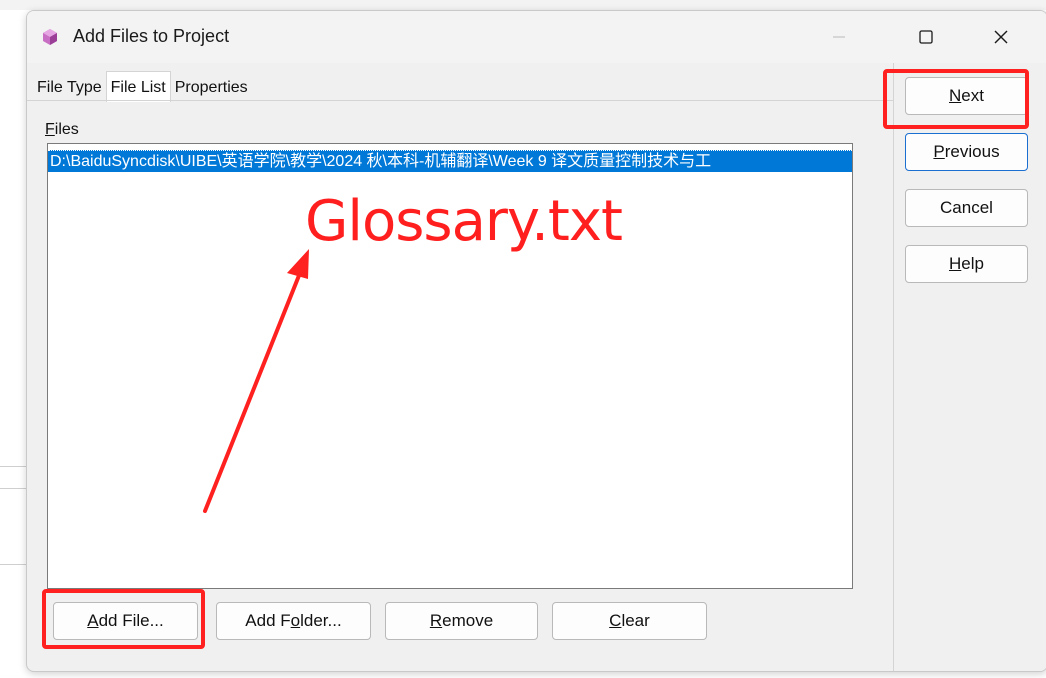  What do you see at coordinates (62, 129) in the screenshot?
I see `files-label: Files` at bounding box center [62, 129].